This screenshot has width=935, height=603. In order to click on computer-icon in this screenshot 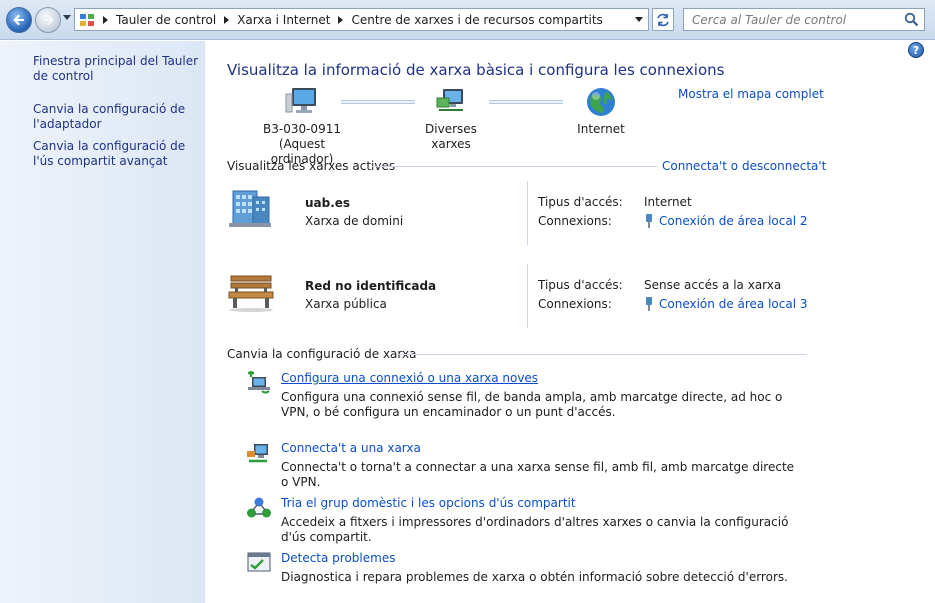, I will do `click(300, 100)`.